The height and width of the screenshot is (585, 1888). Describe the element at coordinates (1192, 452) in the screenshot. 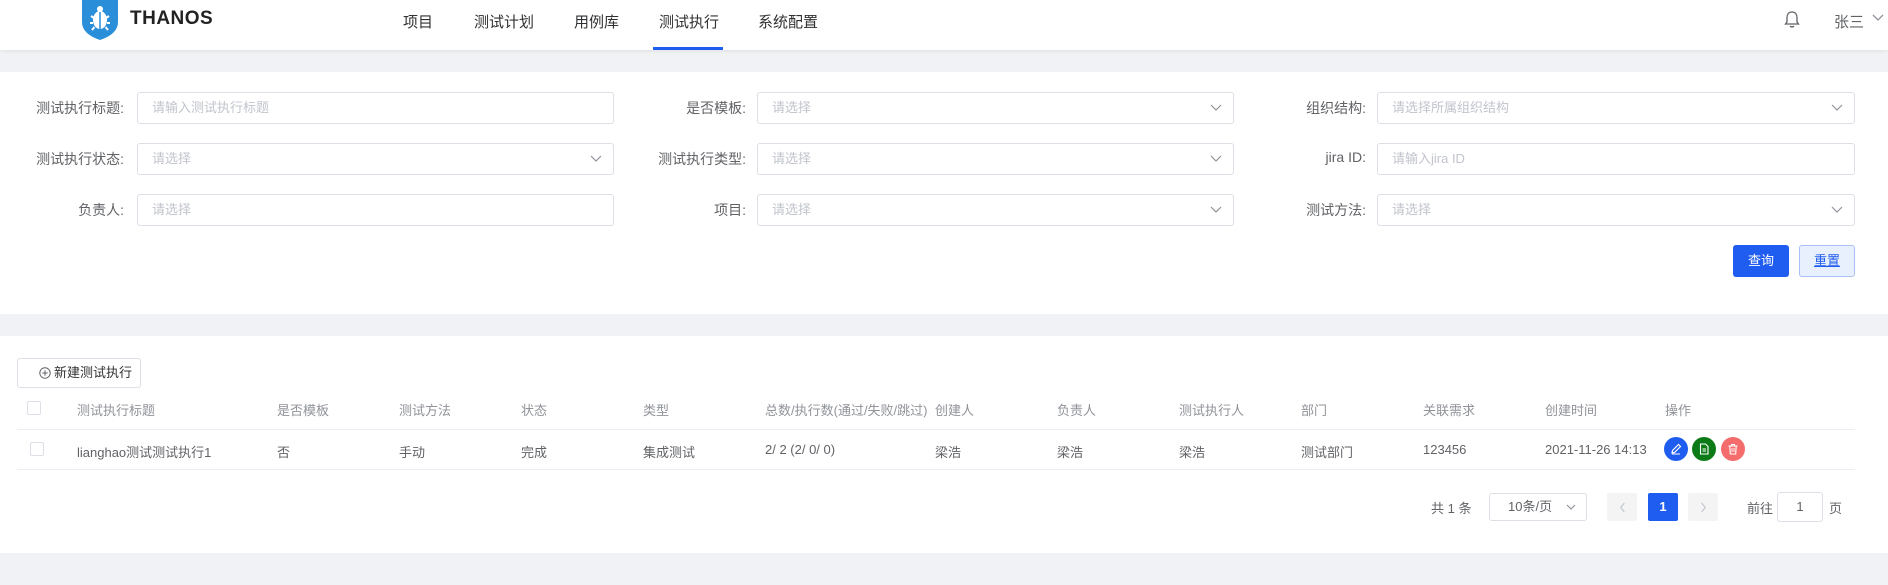

I see `cell-executor: 梁浩` at that location.